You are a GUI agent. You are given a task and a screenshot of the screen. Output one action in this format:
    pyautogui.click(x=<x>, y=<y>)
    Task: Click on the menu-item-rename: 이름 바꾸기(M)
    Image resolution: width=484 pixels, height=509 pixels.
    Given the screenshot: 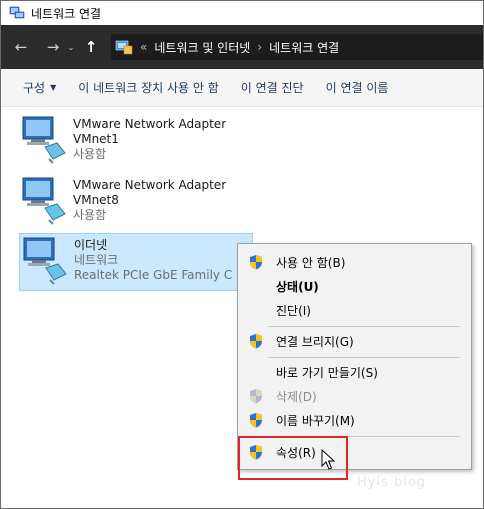 What is the action you would take?
    pyautogui.click(x=354, y=420)
    